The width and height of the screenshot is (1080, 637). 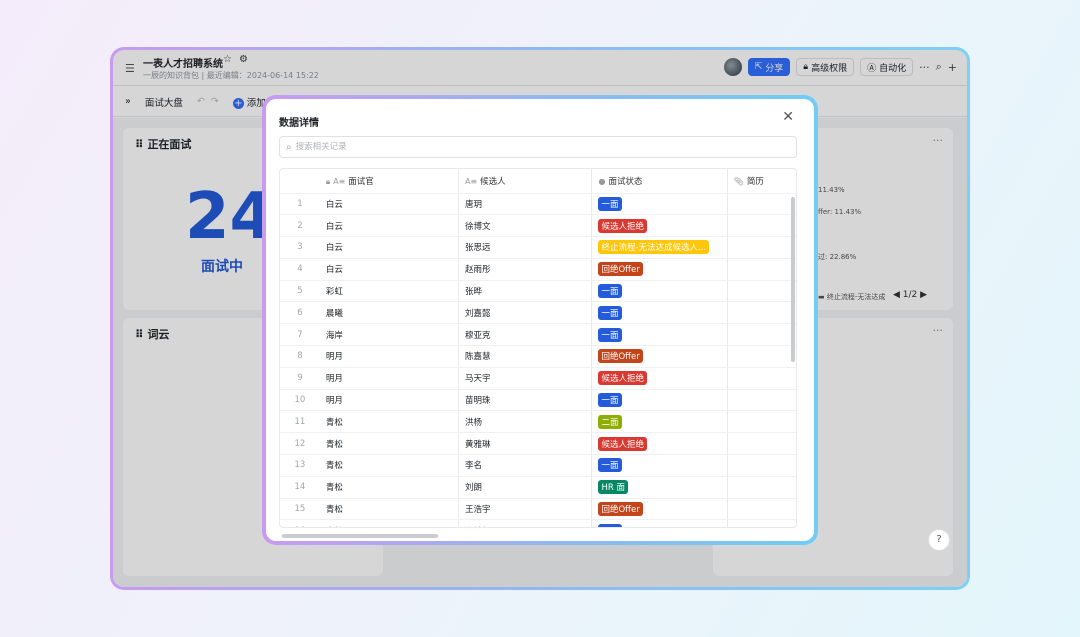 What do you see at coordinates (300, 523) in the screenshot?
I see `row-number: 16` at bounding box center [300, 523].